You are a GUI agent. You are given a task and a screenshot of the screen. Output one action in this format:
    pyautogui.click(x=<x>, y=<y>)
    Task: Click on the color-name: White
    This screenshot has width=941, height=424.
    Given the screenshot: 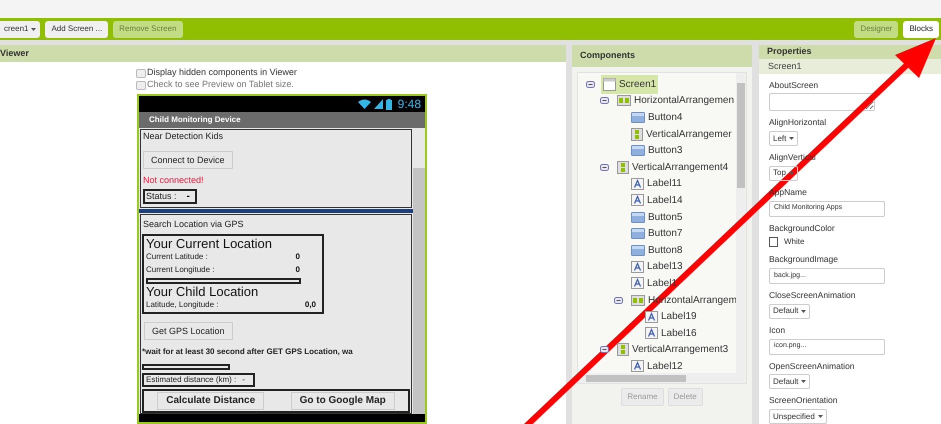 What is the action you would take?
    pyautogui.click(x=794, y=242)
    